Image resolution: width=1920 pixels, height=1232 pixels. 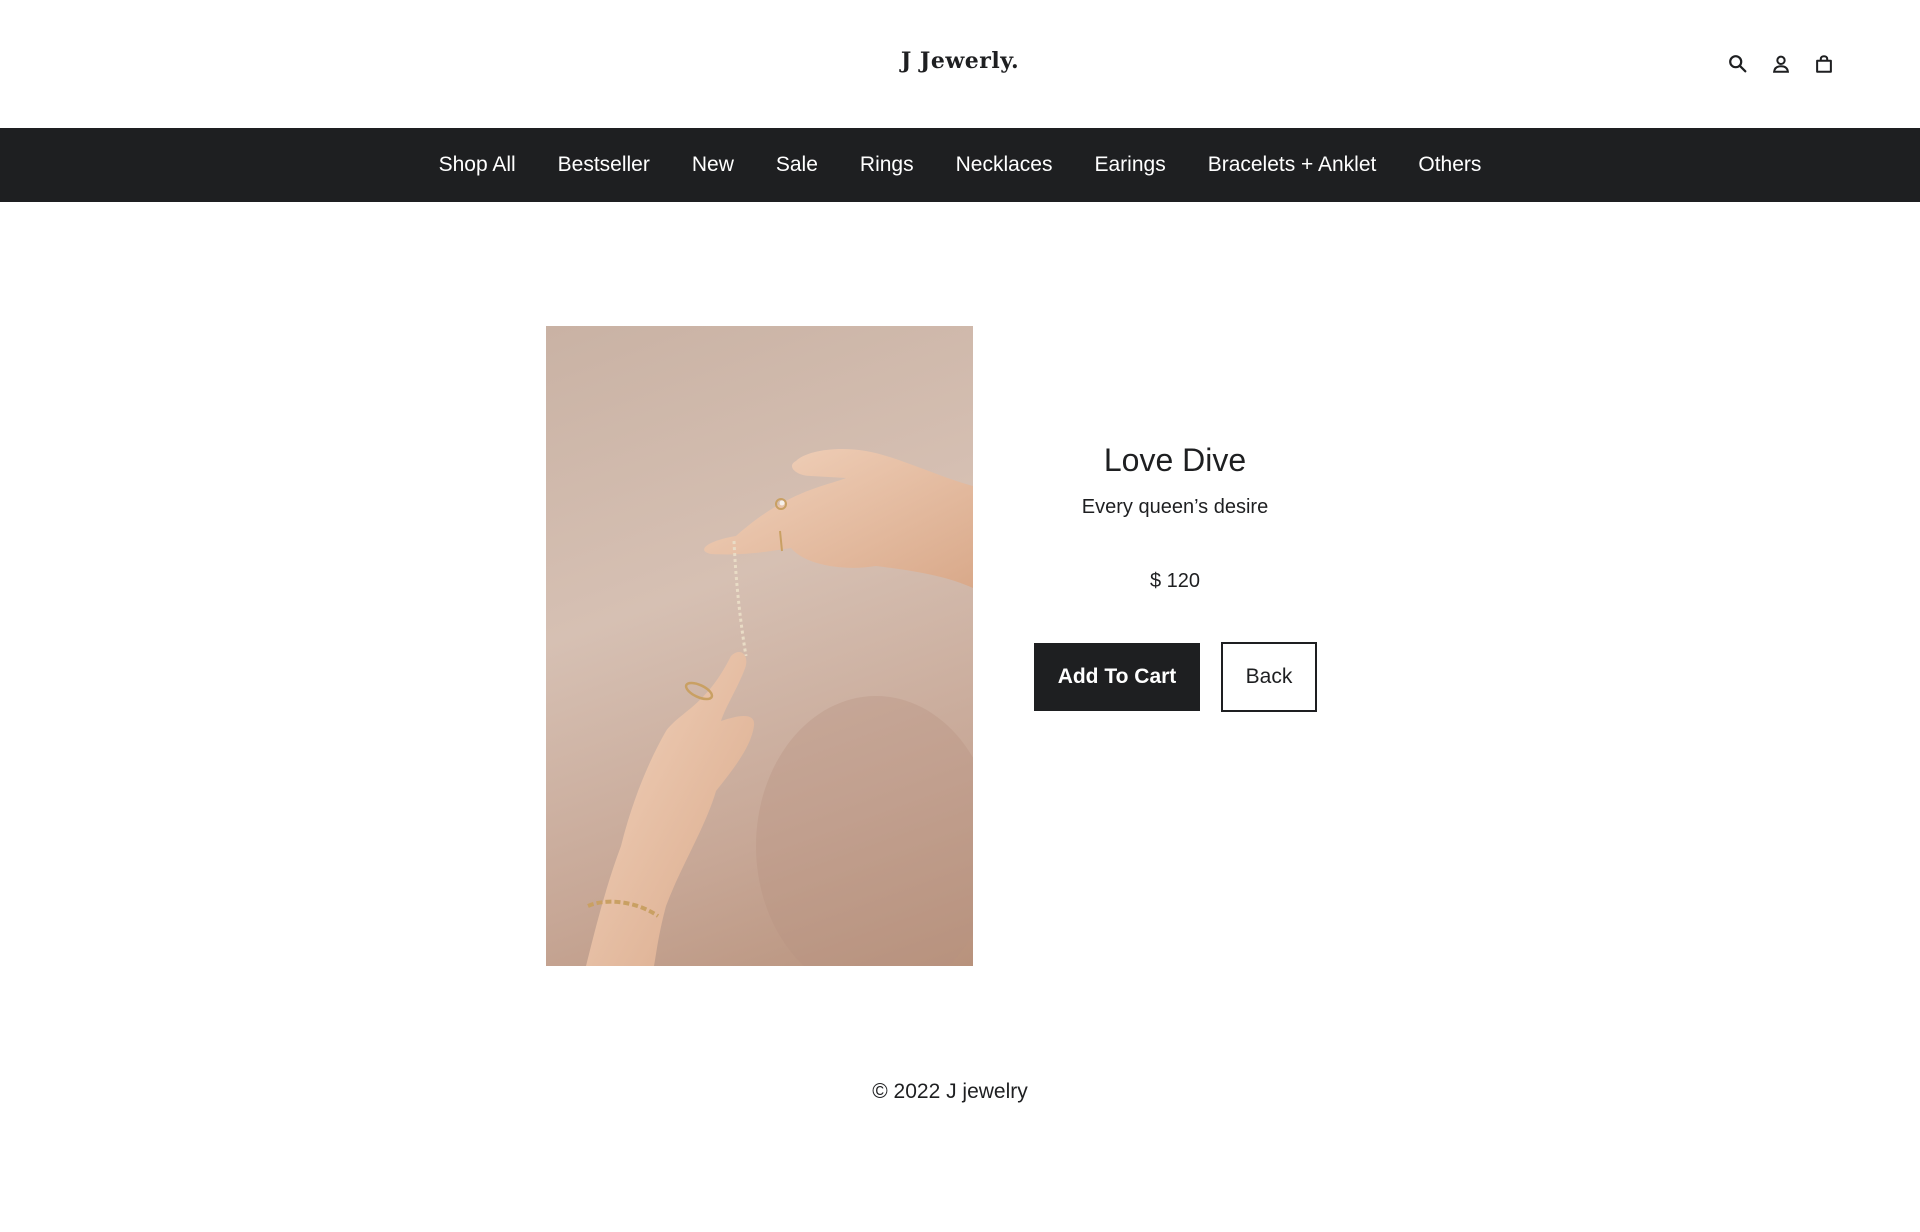 What do you see at coordinates (887, 165) in the screenshot?
I see `nav-item-rings: Rings` at bounding box center [887, 165].